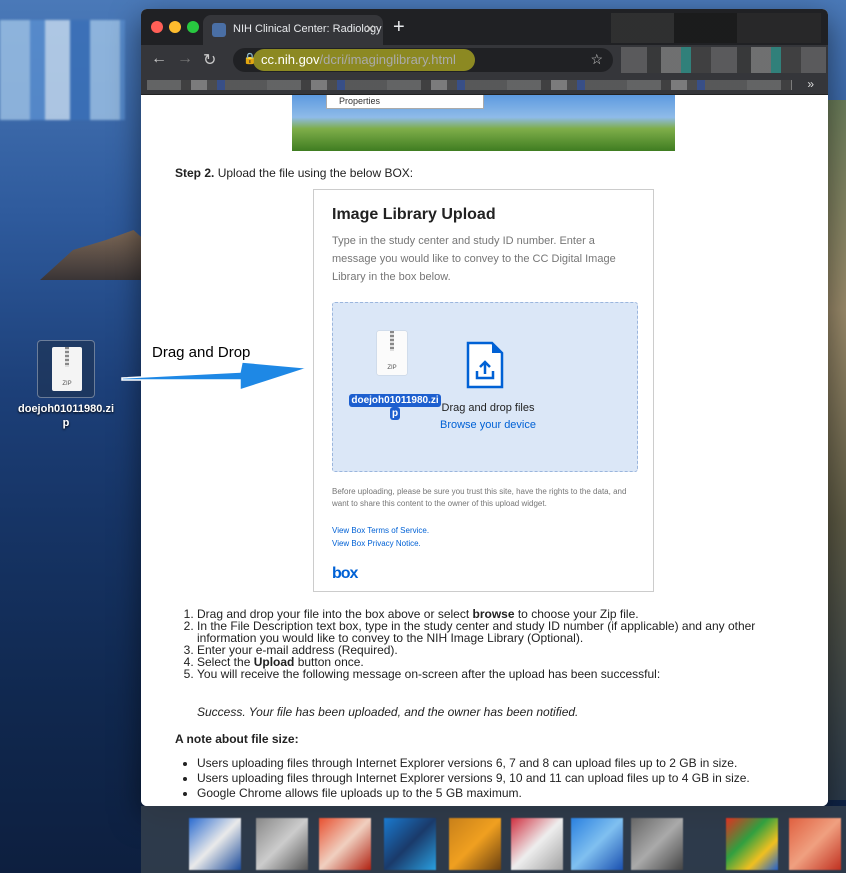 Image resolution: width=846 pixels, height=873 pixels. What do you see at coordinates (185, 59) in the screenshot?
I see `forward-arrow-icon: →` at bounding box center [185, 59].